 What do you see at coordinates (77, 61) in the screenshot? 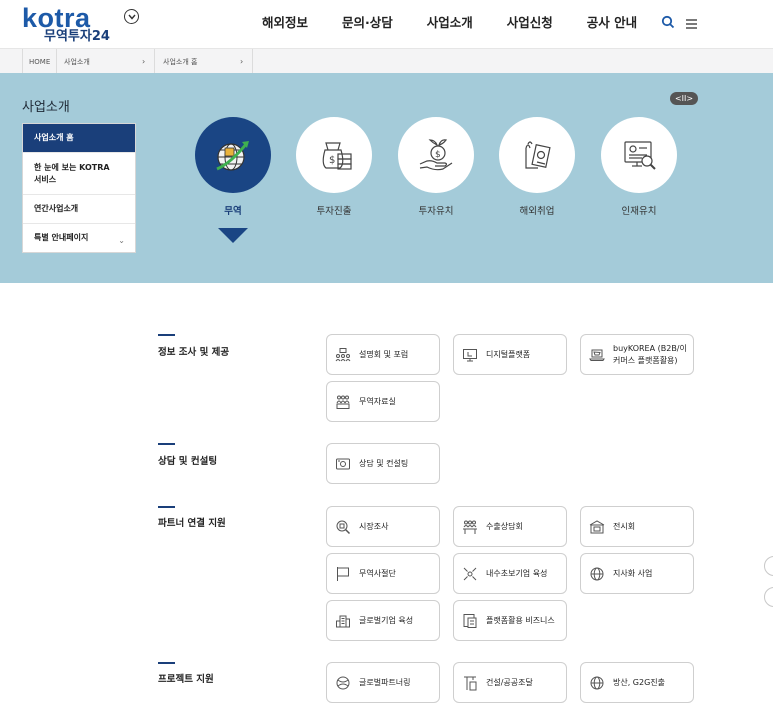
I see `breadcrumb-business: 사업소개` at bounding box center [77, 61].